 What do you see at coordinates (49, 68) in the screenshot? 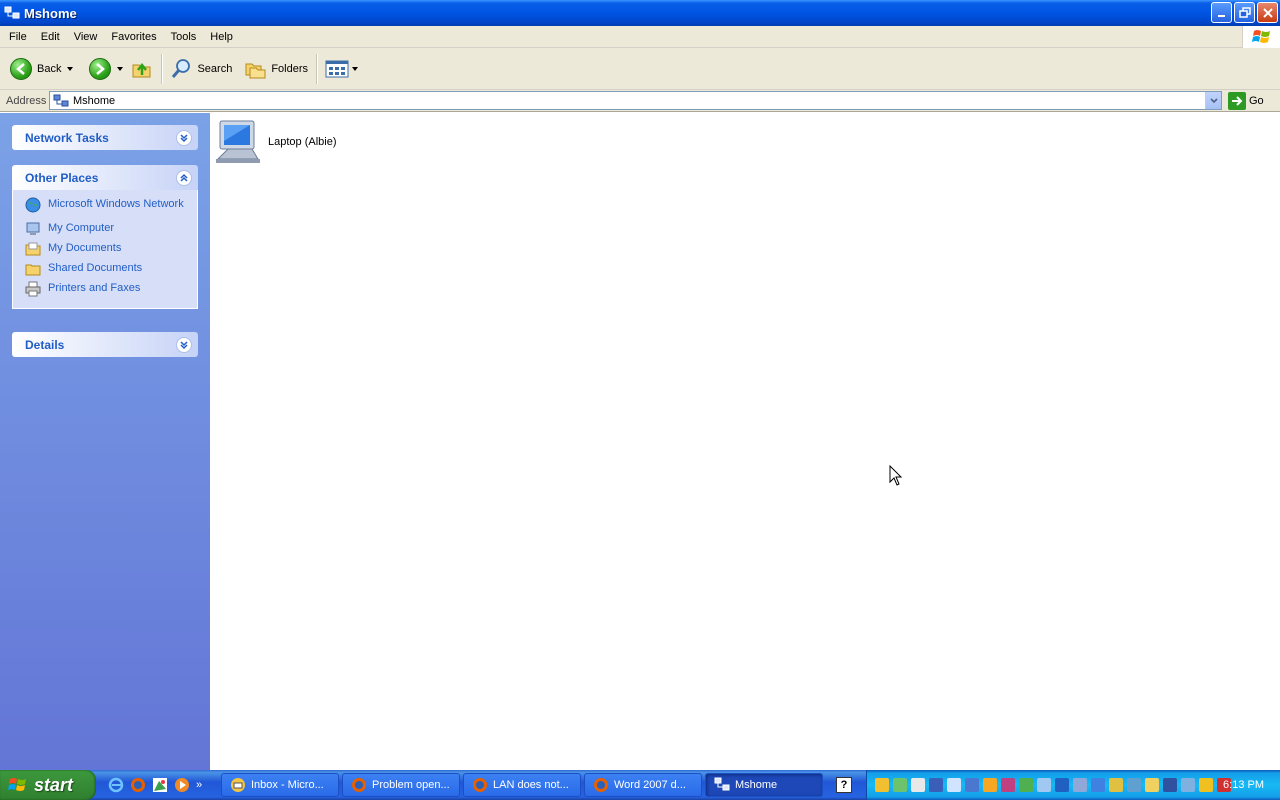
I see `back-label: Back` at bounding box center [49, 68].